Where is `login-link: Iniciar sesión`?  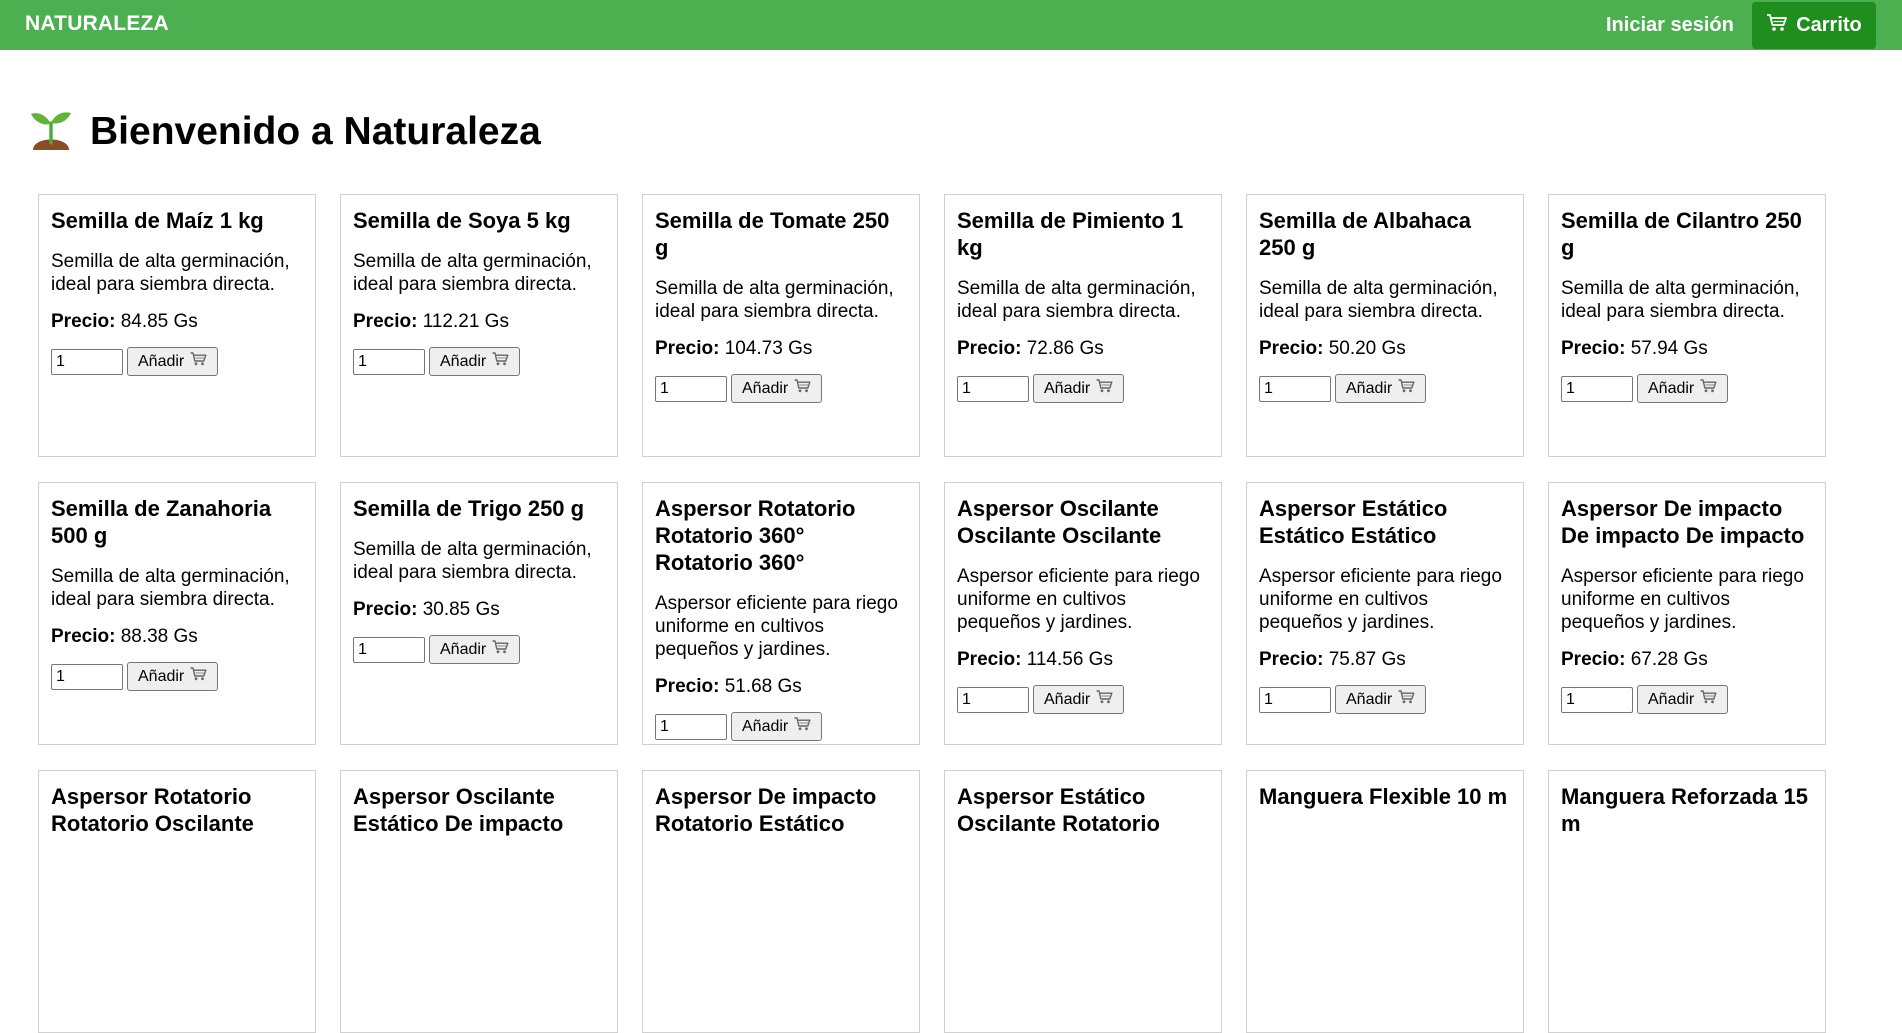 login-link: Iniciar sesión is located at coordinates (1670, 25).